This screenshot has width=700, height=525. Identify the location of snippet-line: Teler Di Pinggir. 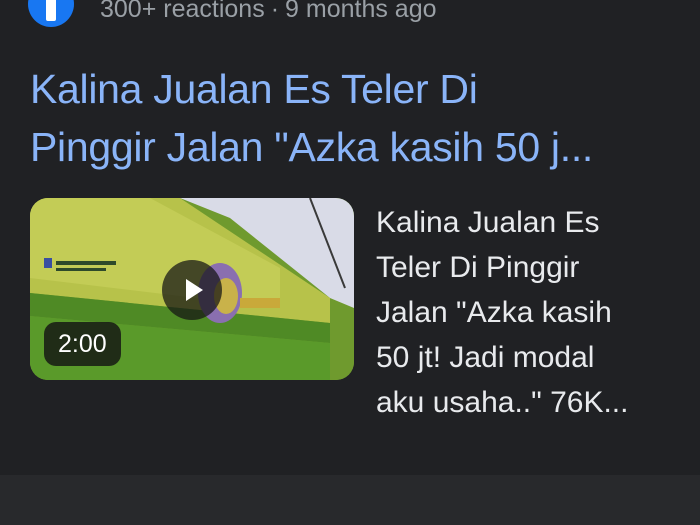
(478, 267).